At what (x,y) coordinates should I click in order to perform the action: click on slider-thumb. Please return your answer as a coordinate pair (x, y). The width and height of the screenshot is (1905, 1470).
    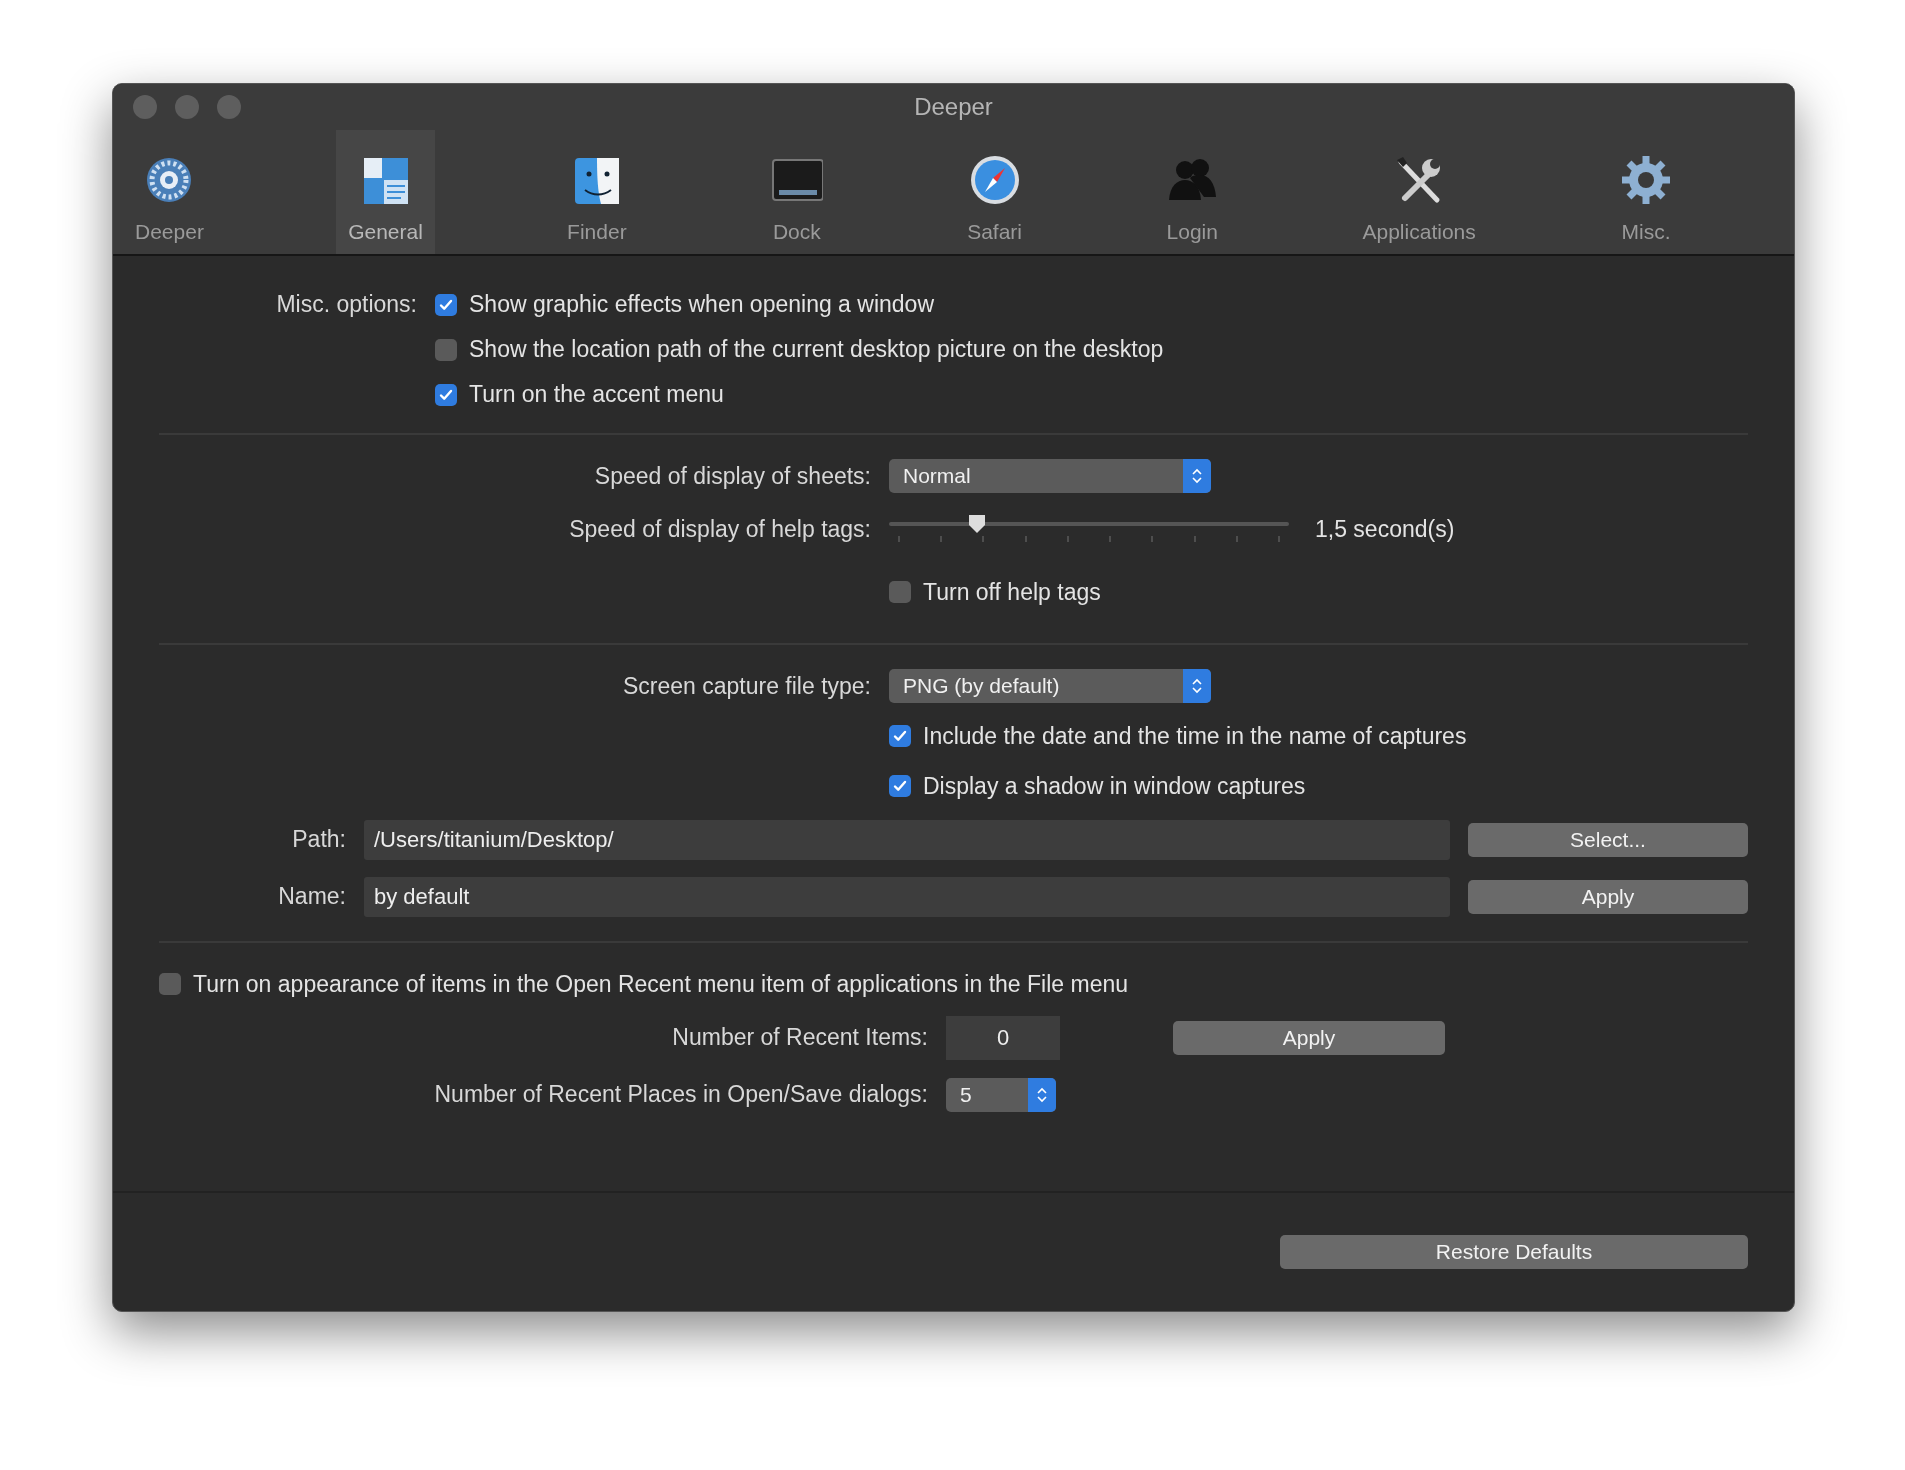
    Looking at the image, I should click on (977, 524).